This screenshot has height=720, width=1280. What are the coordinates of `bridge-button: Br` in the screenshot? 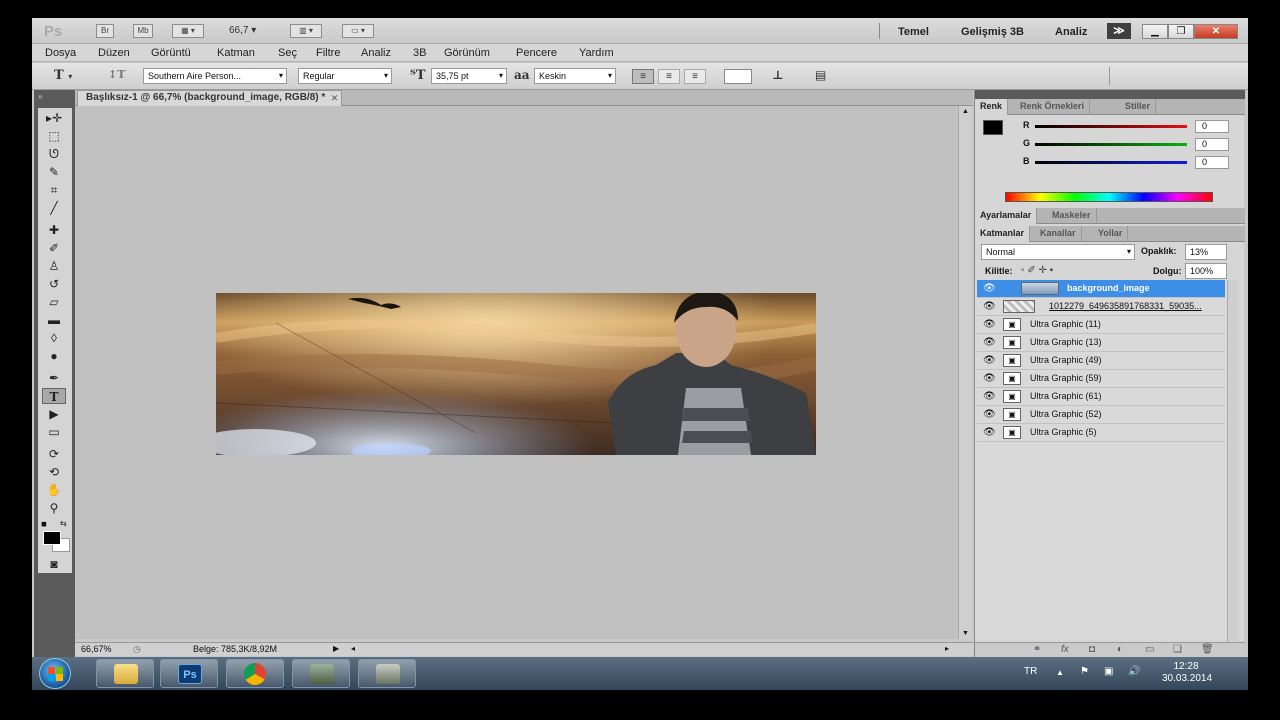 It's located at (105, 31).